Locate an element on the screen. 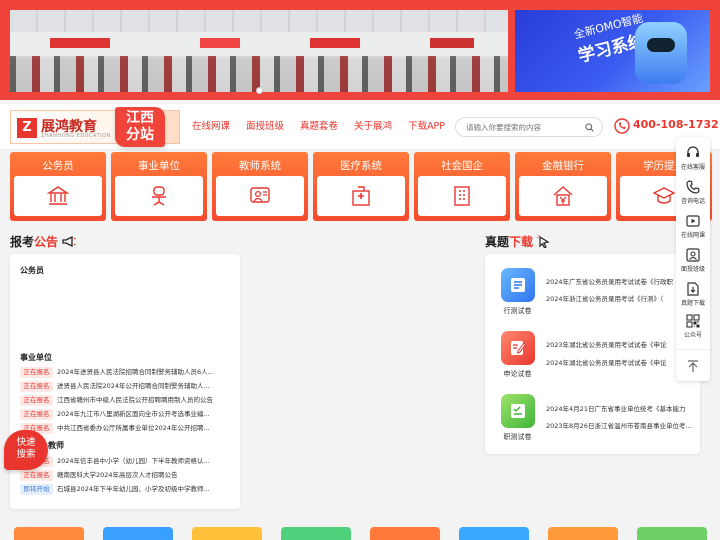  downloads-title-main: 真题 is located at coordinates (497, 242).